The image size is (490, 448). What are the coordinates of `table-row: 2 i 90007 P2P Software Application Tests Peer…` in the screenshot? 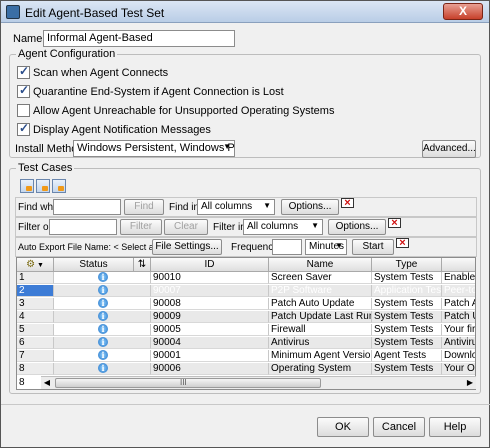 It's located at (246, 291).